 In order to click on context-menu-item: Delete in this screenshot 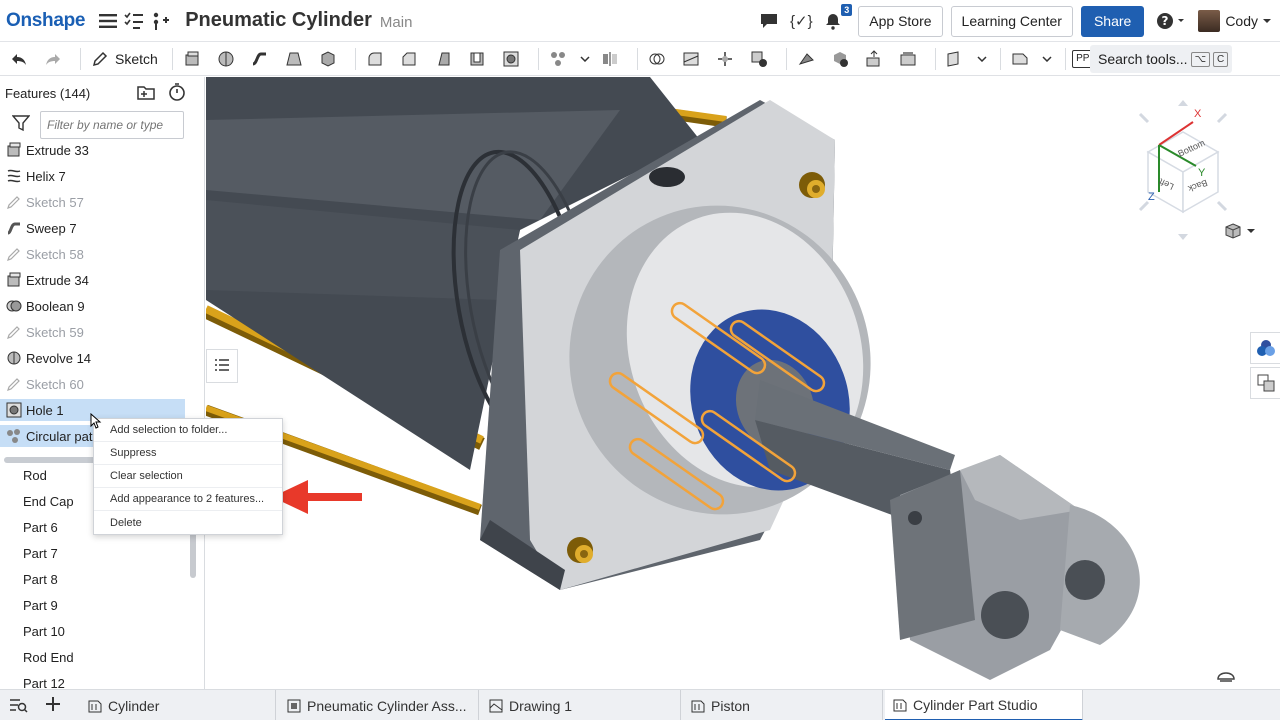, I will do `click(188, 522)`.